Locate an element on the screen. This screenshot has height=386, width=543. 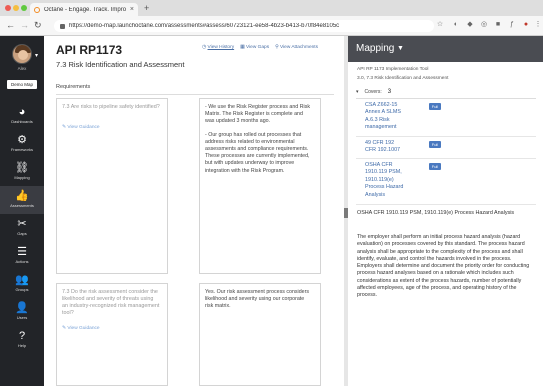
mapping-link: 49 CFR 192 CFR 192.1007 is located at coordinates (382, 147).